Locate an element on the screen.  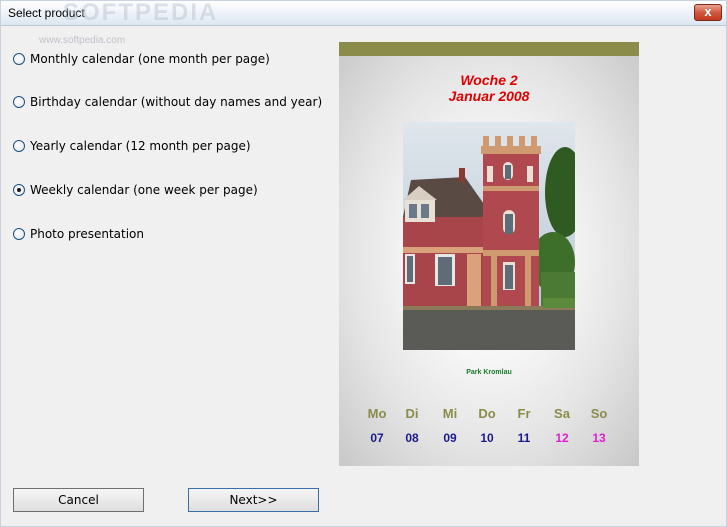
option-photo-presentation: Photo presentation is located at coordinates (78, 234).